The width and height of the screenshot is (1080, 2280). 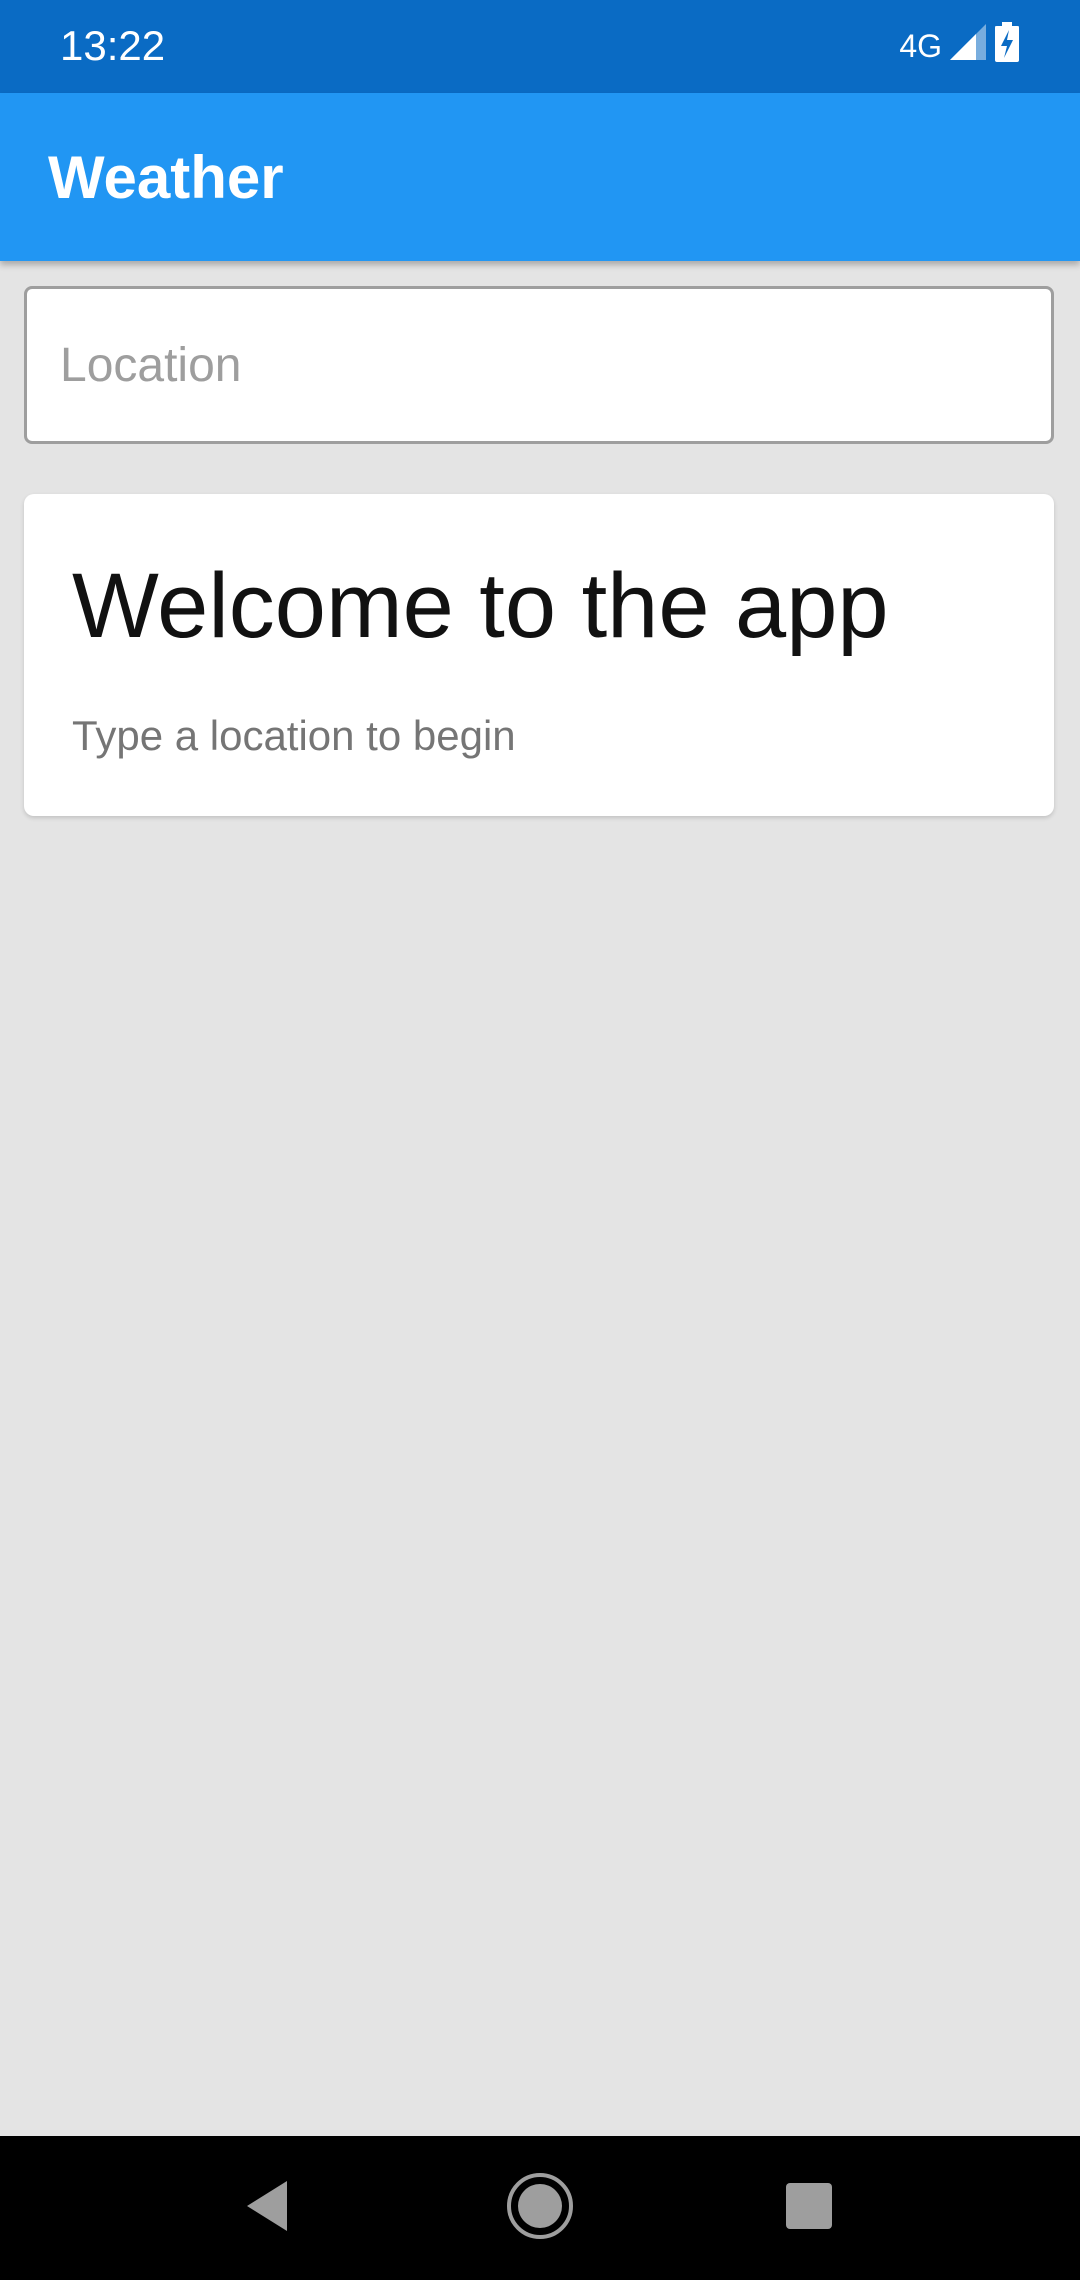 I want to click on location-field, so click(x=539, y=365).